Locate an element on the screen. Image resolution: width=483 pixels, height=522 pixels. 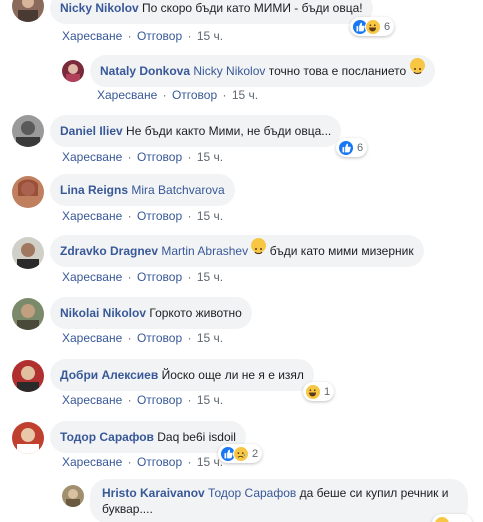
reaction-count: 2 is located at coordinates (255, 453).